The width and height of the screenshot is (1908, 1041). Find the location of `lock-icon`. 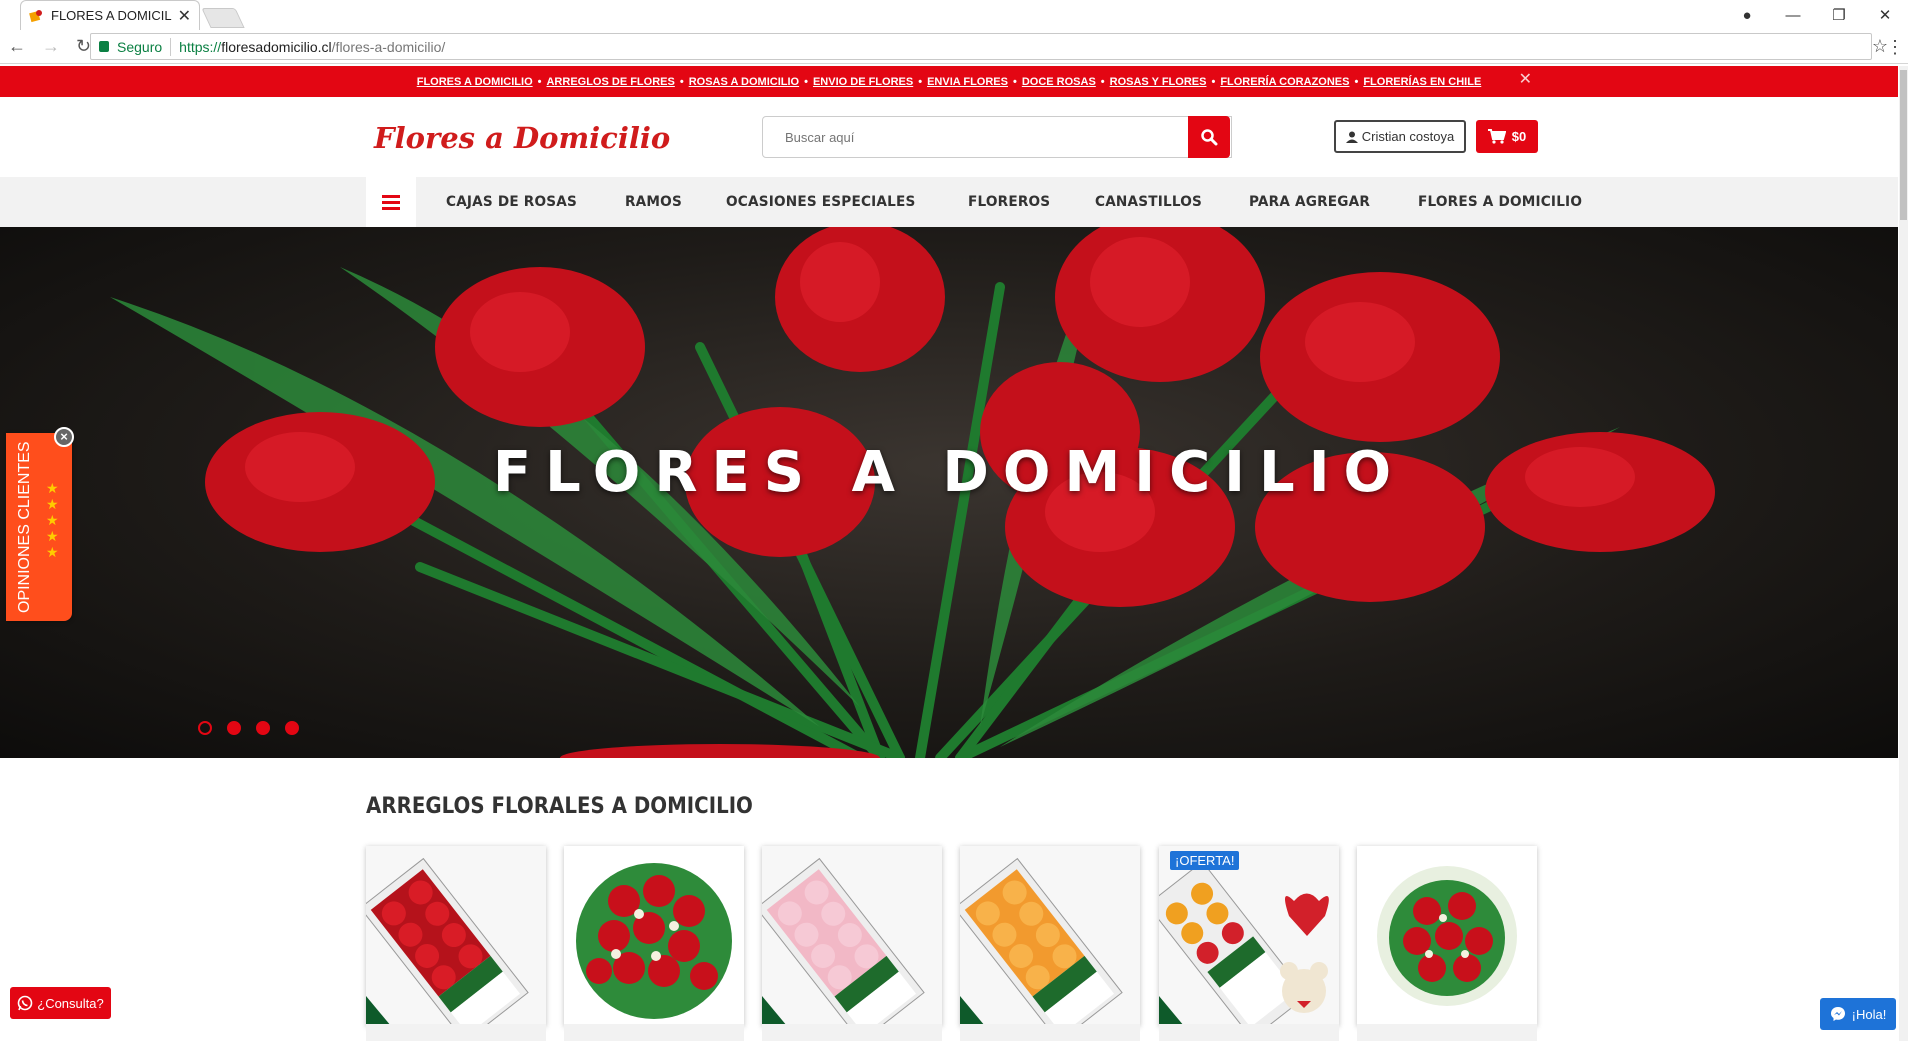

lock-icon is located at coordinates (104, 46).